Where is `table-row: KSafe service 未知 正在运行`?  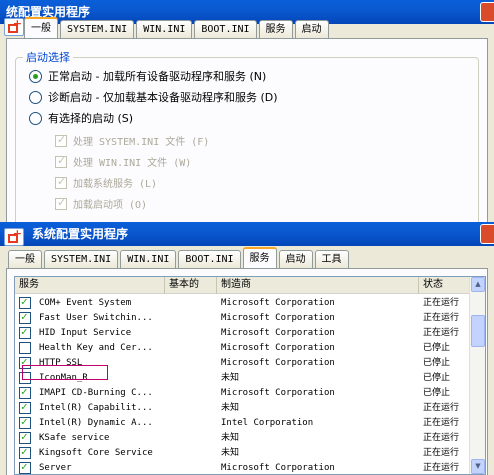
table-row: KSafe service 未知 正在运行 is located at coordinates (243, 438).